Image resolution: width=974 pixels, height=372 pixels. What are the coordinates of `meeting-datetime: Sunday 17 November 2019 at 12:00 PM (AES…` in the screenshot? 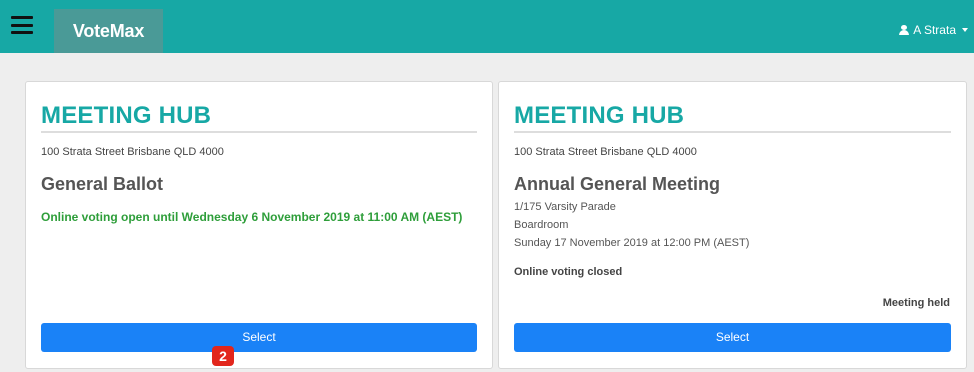 It's located at (632, 243).